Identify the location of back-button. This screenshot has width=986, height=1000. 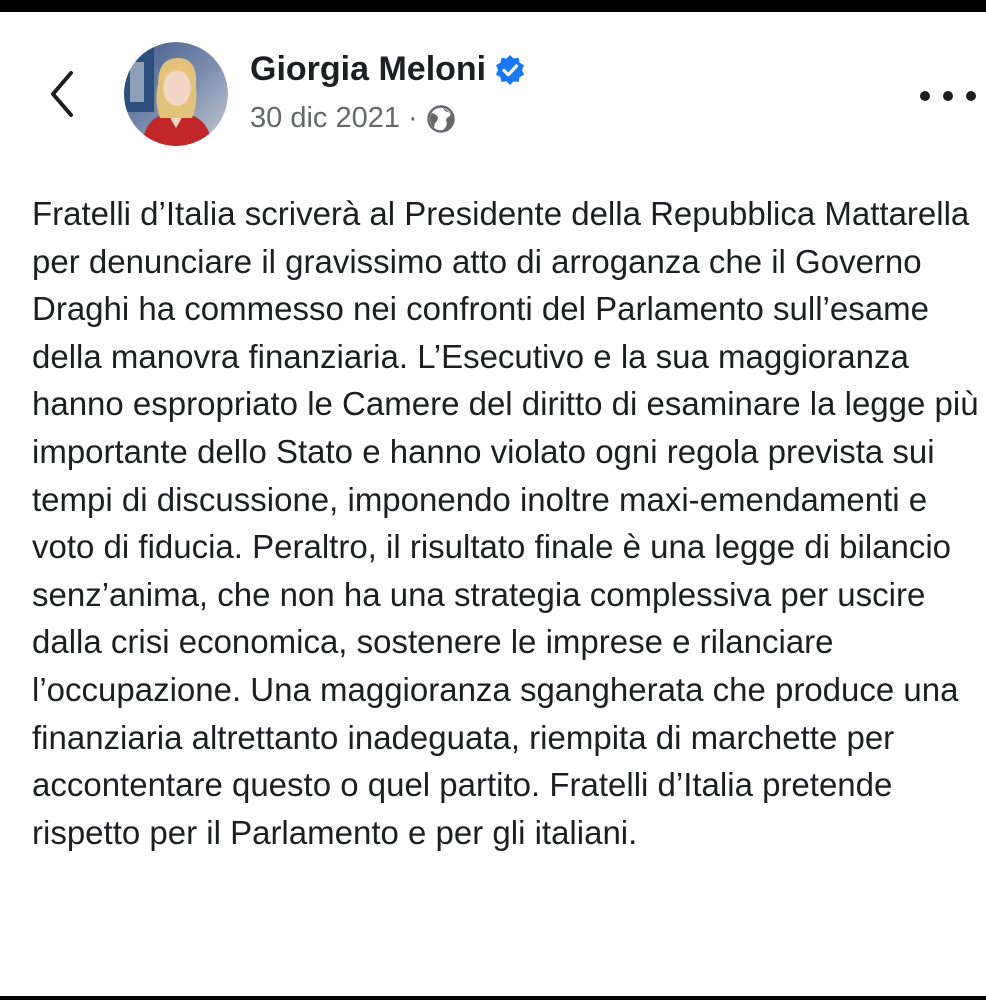
(62, 94).